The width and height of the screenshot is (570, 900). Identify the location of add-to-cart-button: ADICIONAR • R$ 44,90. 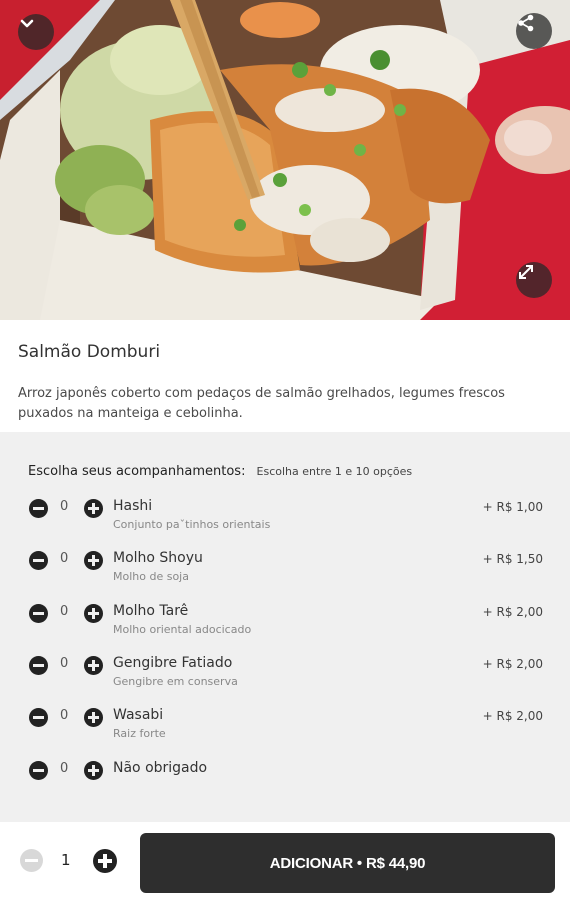
(347, 863).